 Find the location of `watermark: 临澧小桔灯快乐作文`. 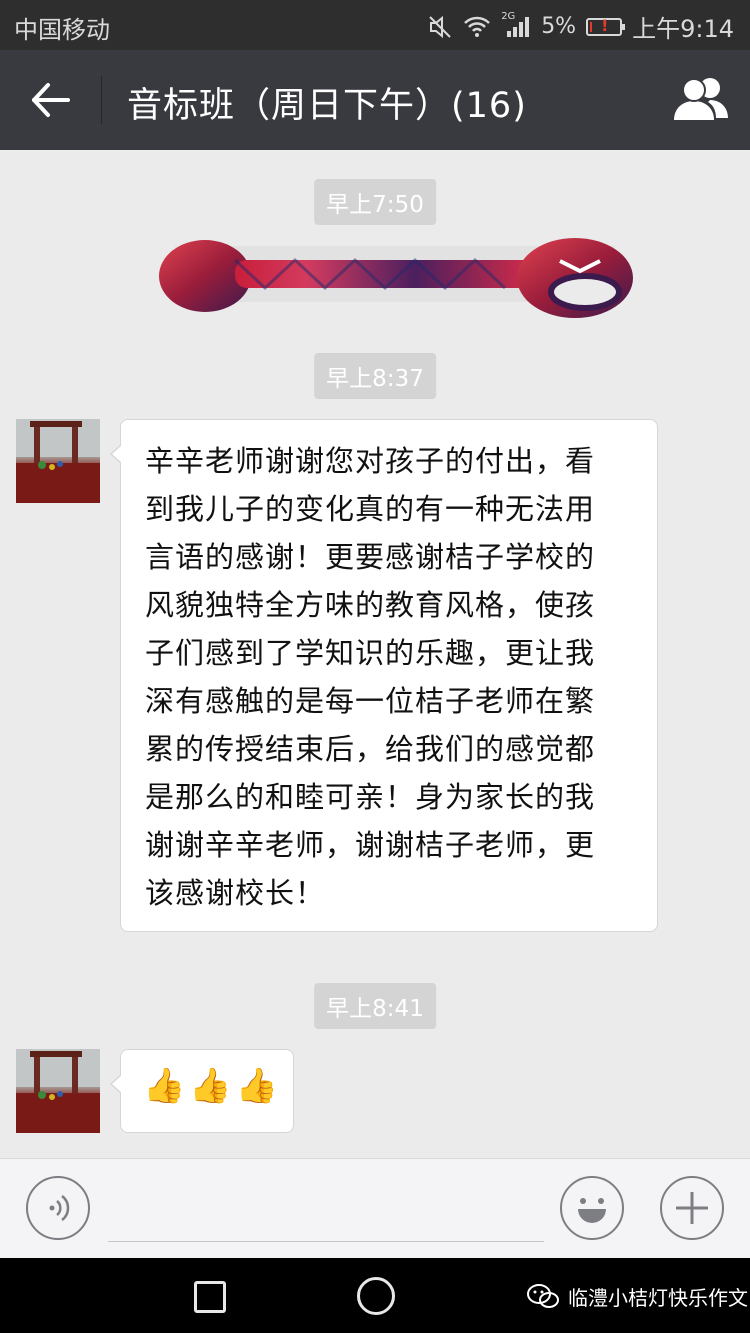

watermark: 临澧小桔灯快乐作文 is located at coordinates (637, 1296).